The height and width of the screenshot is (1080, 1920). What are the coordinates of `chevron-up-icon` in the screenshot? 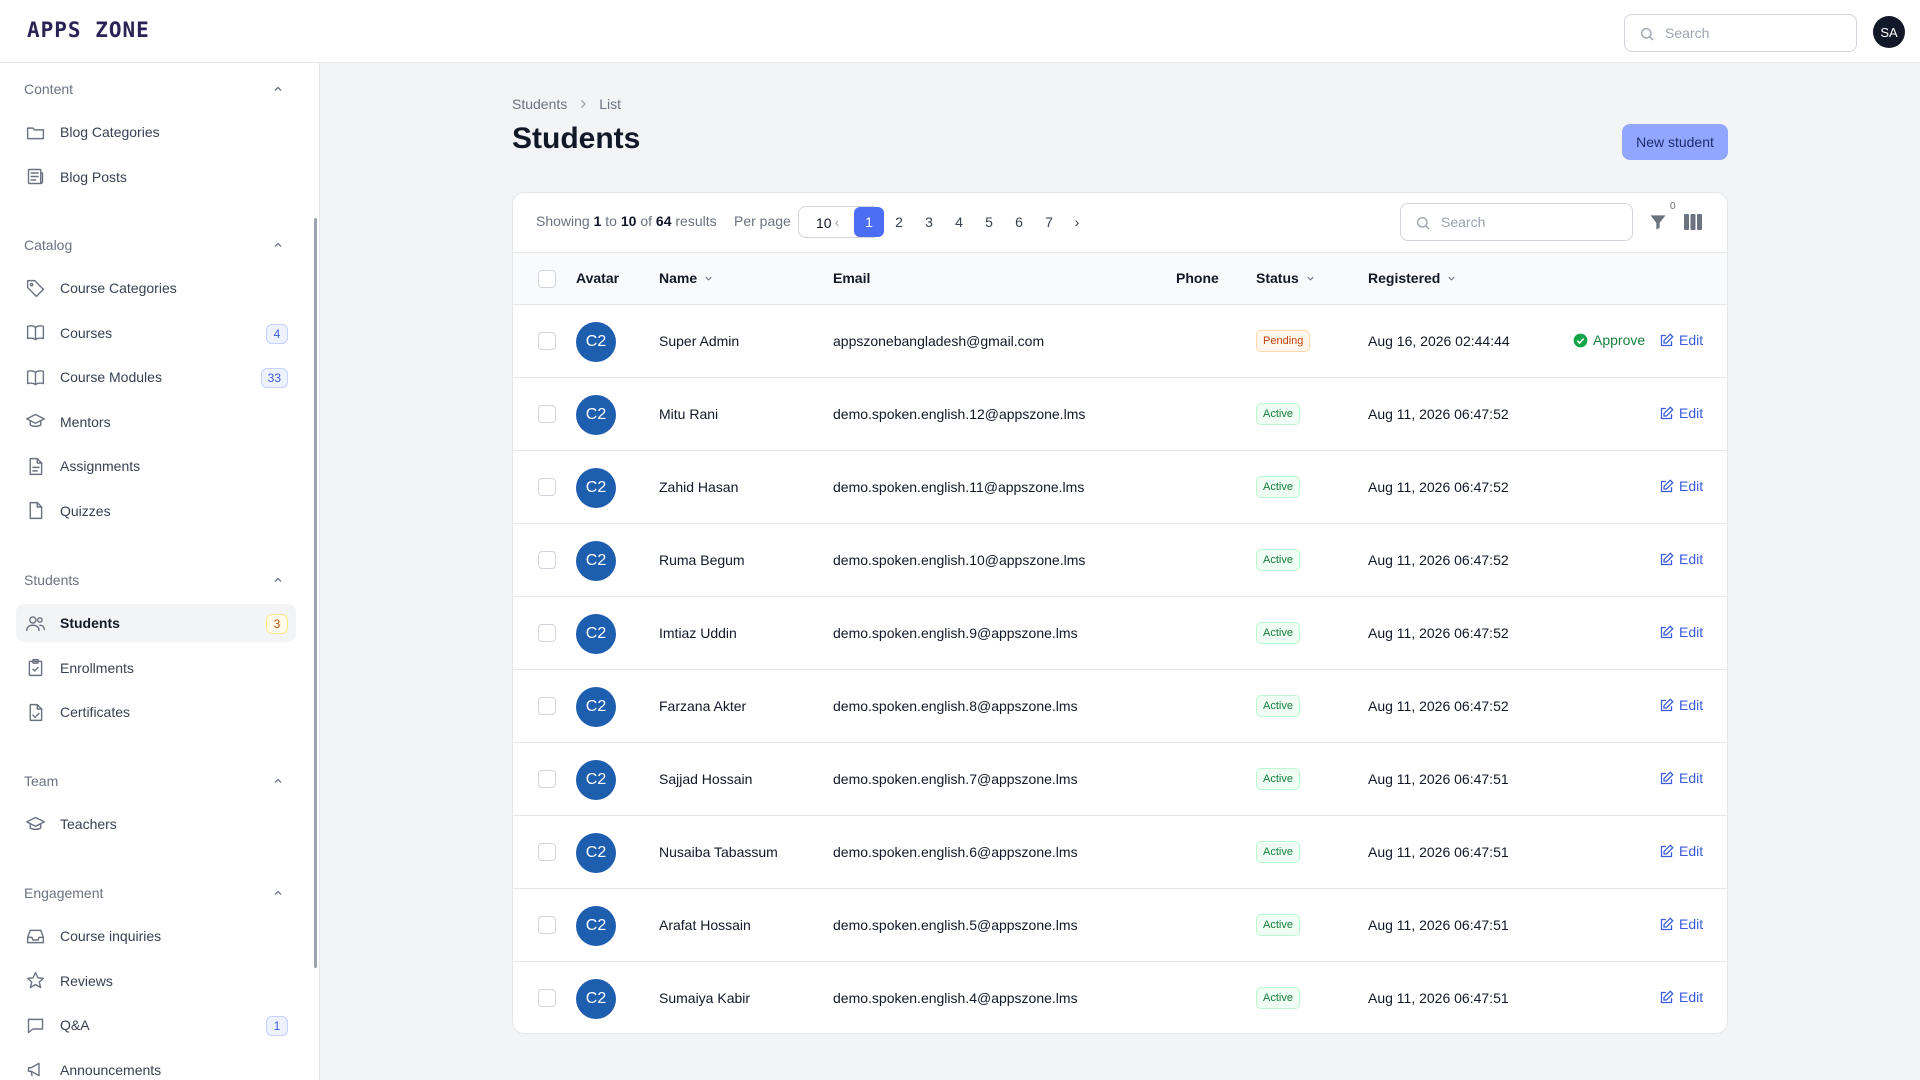 It's located at (278, 88).